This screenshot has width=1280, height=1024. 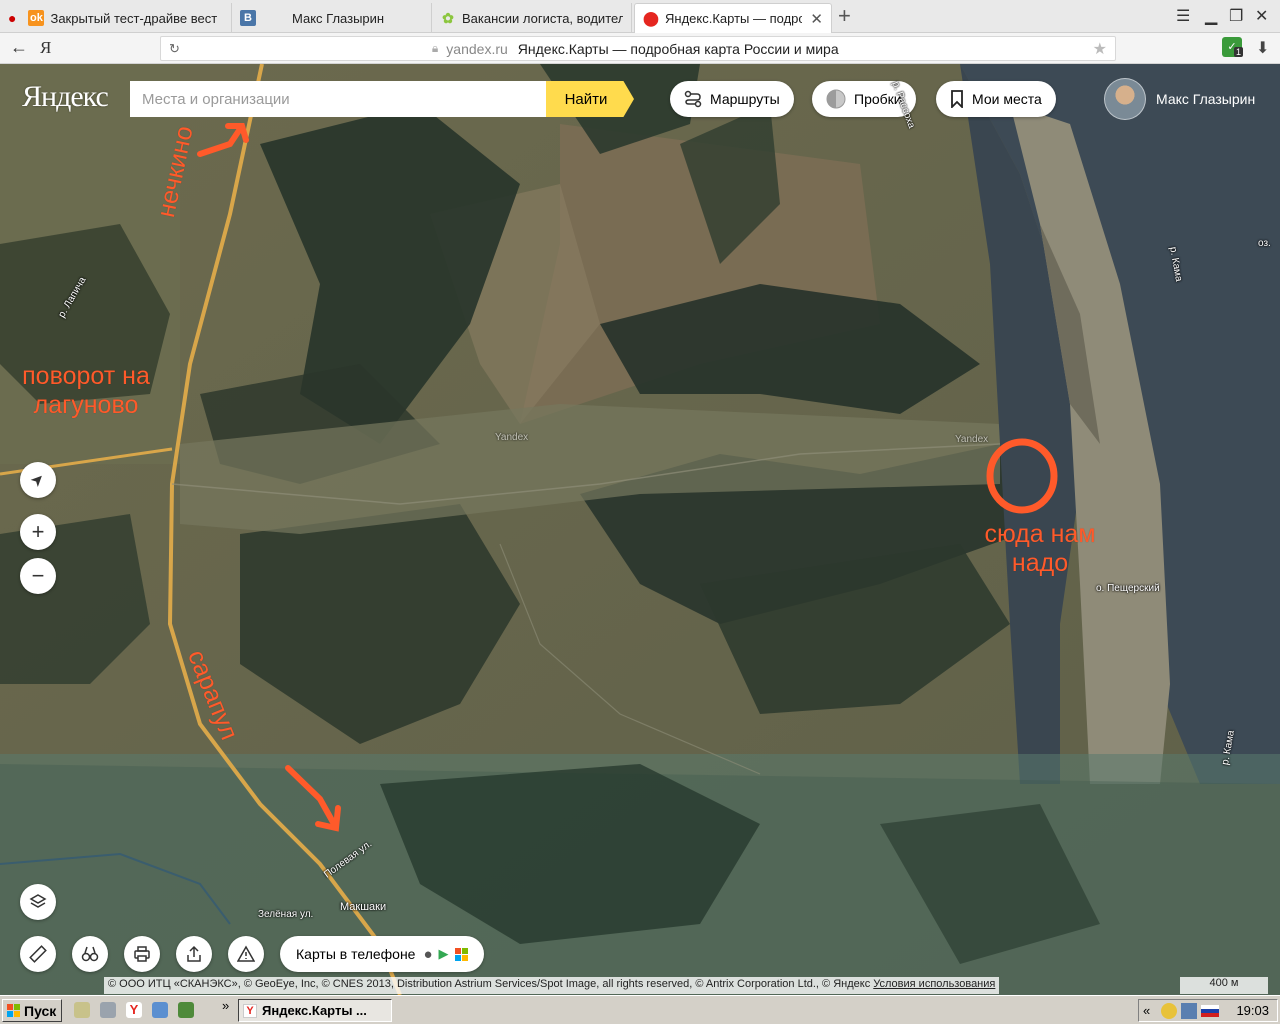 I want to click on google-play-icon: ▶, so click(x=443, y=953).